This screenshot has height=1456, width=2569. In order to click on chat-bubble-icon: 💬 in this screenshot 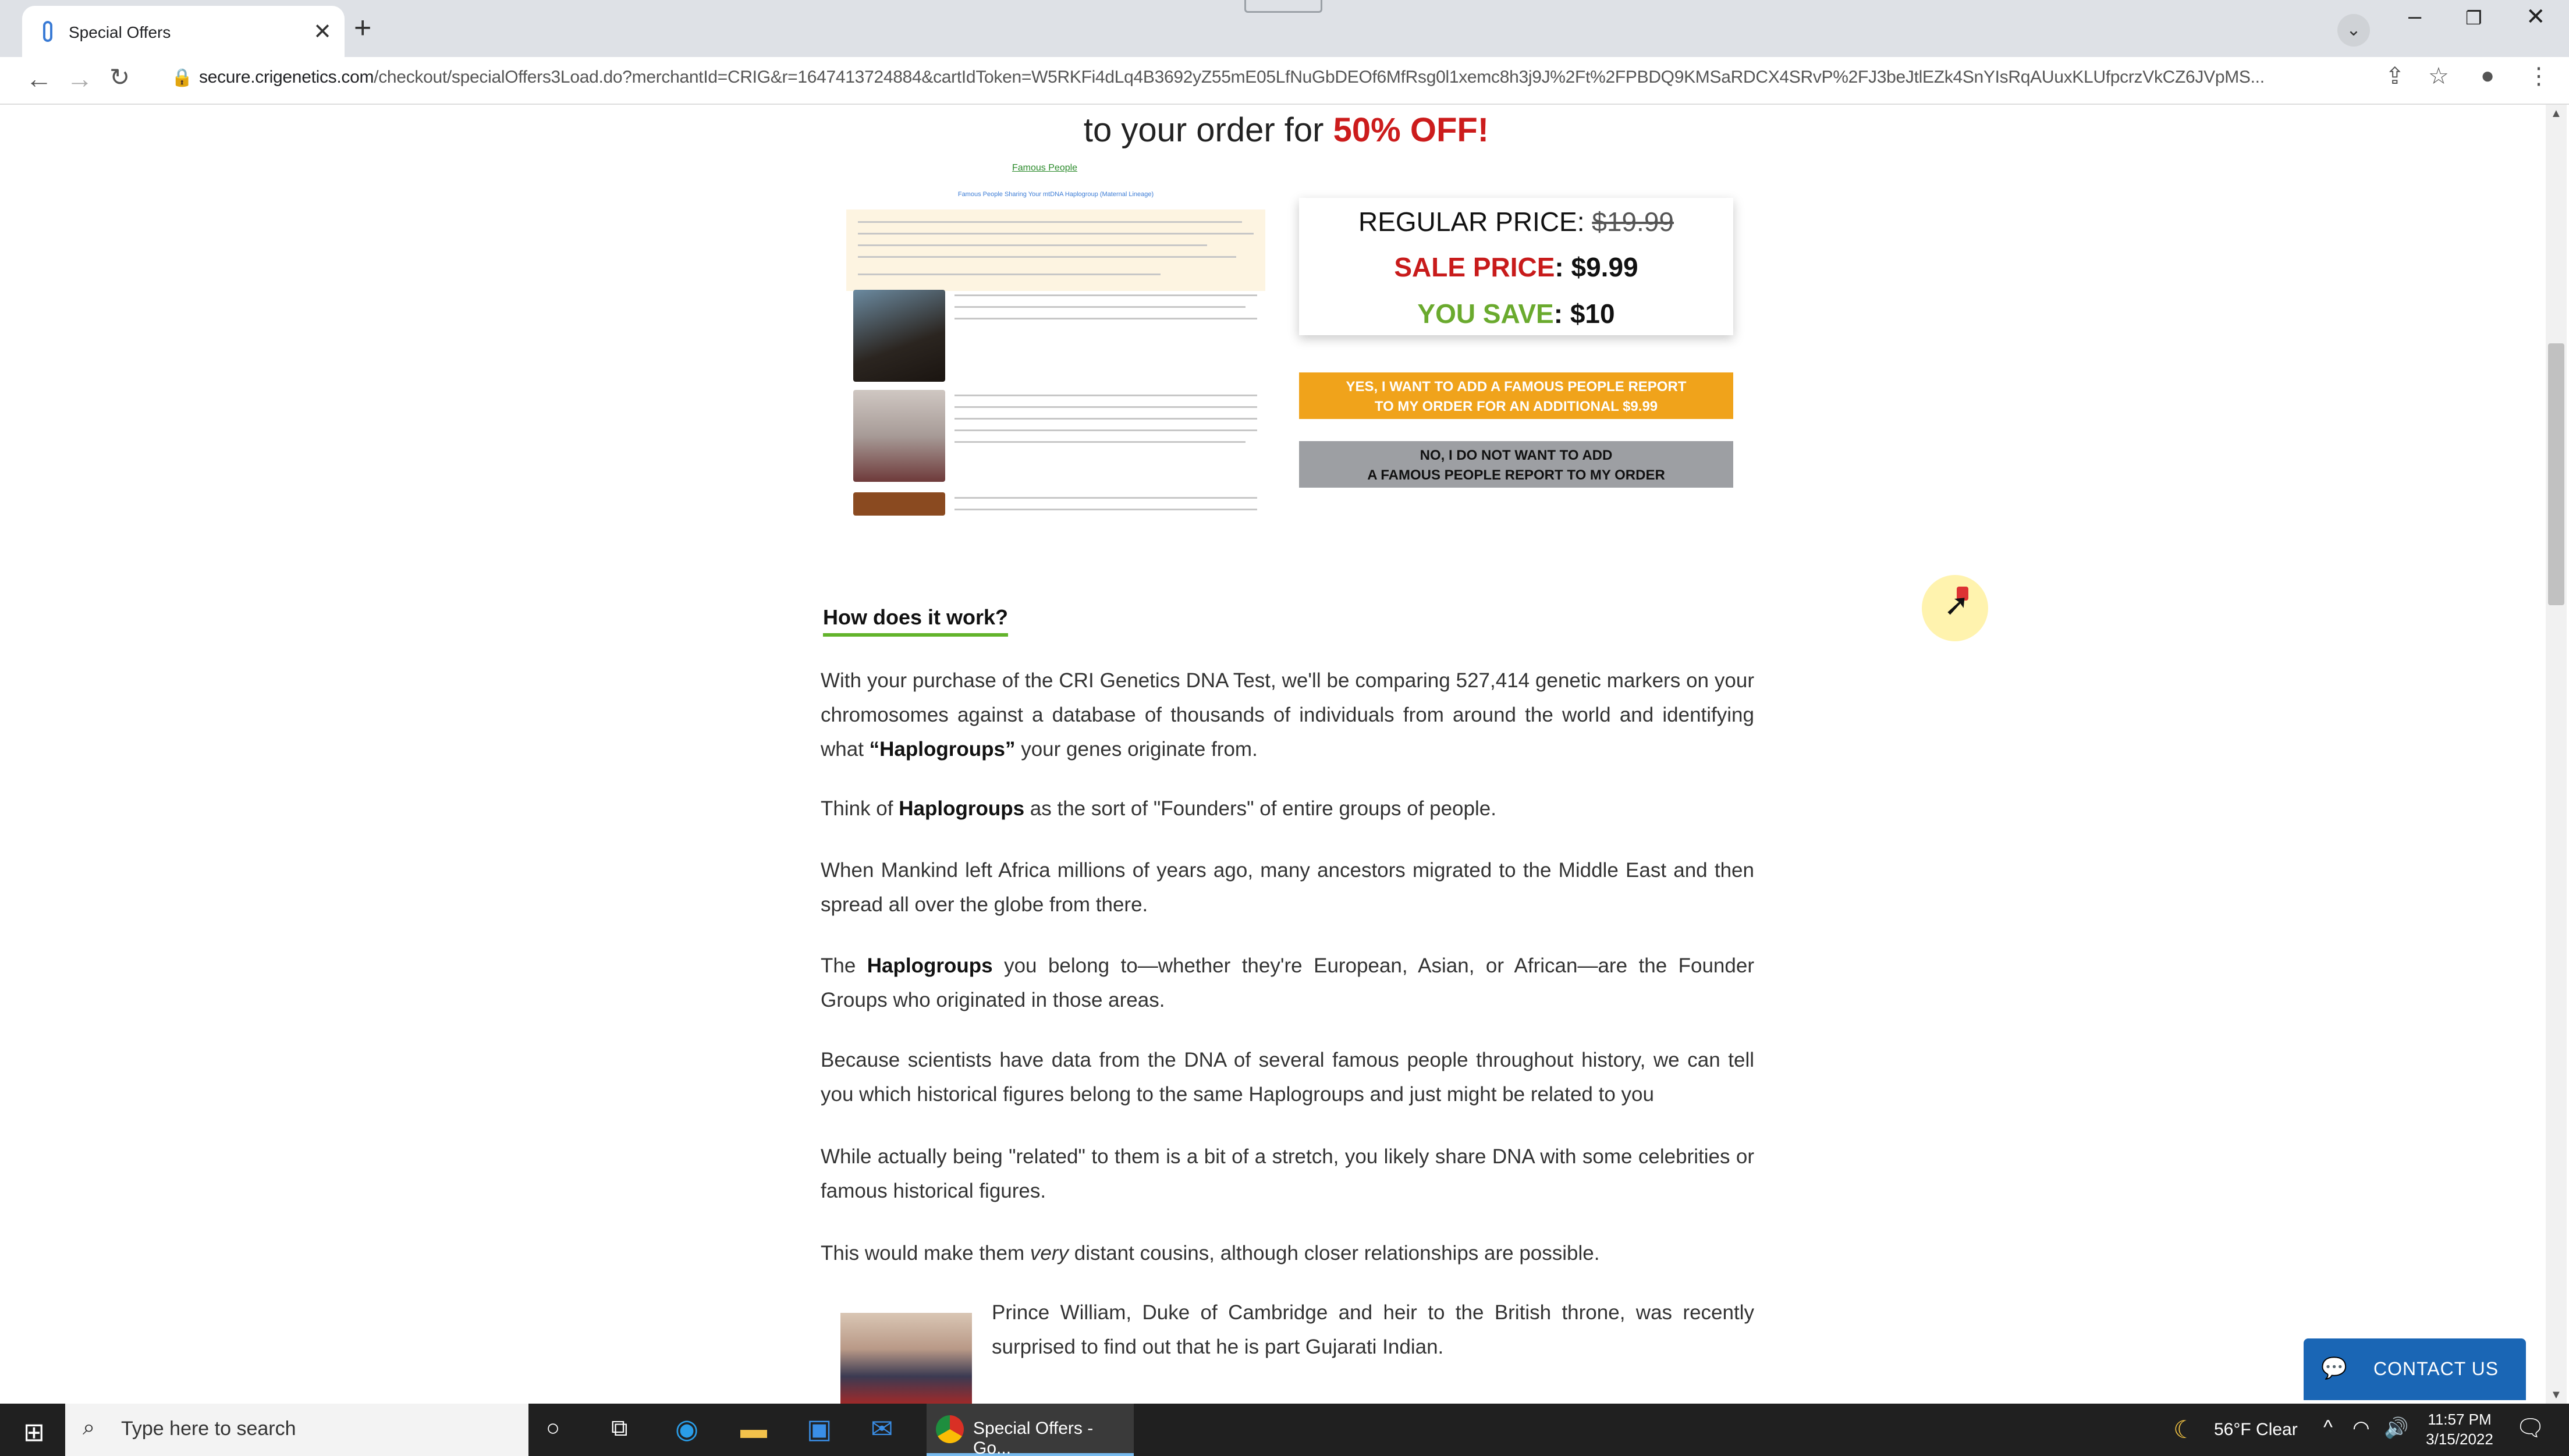, I will do `click(2334, 1368)`.